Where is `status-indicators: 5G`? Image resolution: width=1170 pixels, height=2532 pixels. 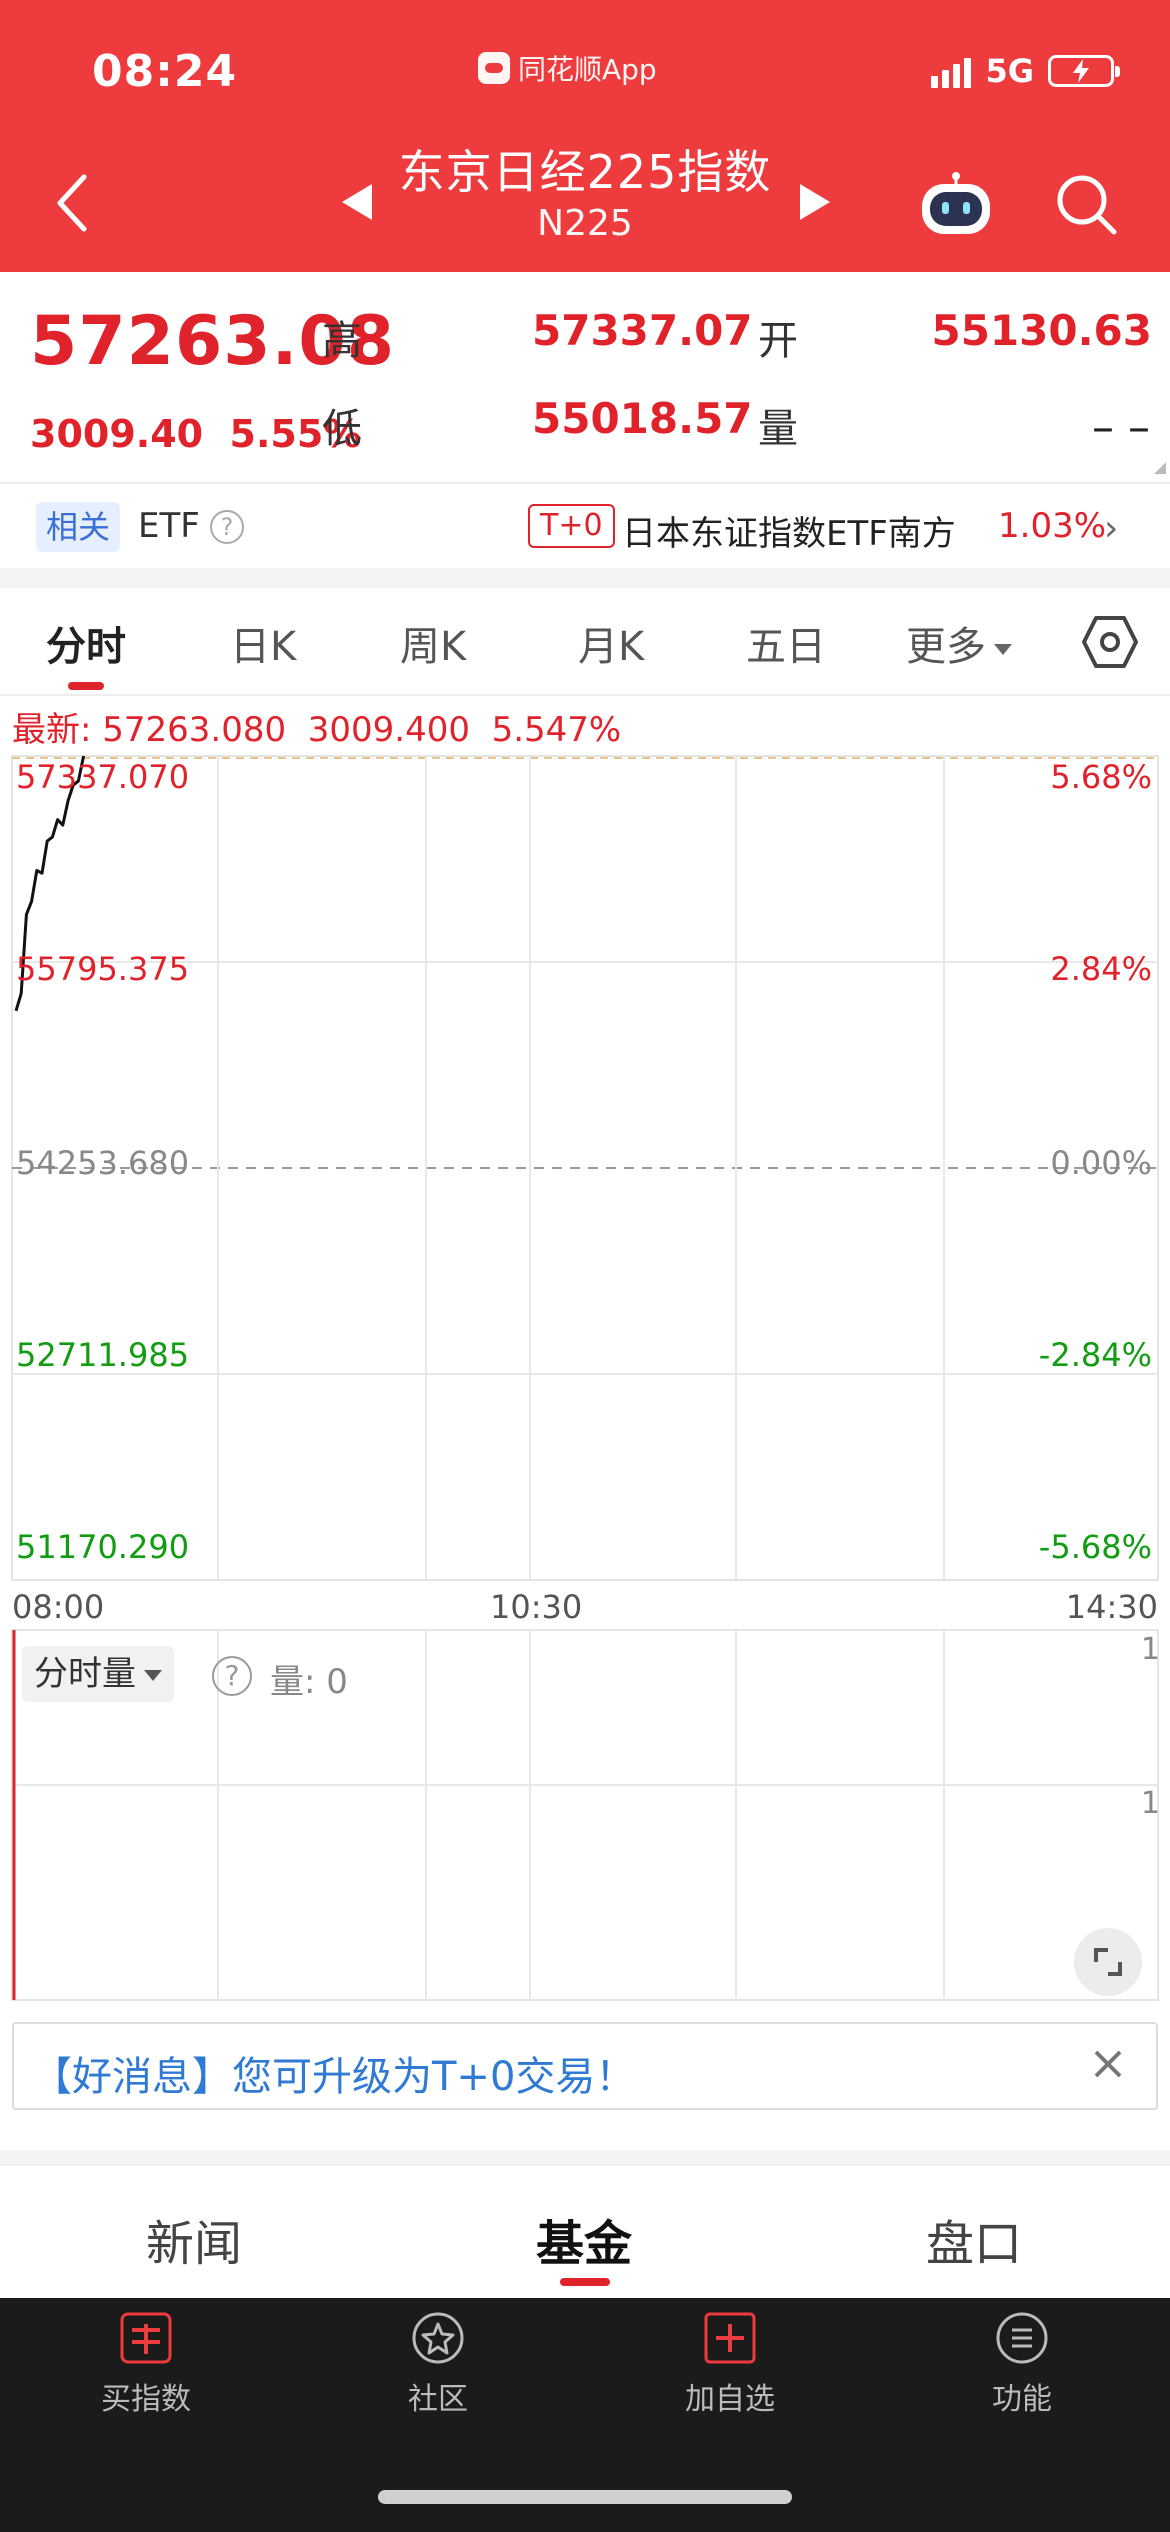 status-indicators: 5G is located at coordinates (1025, 71).